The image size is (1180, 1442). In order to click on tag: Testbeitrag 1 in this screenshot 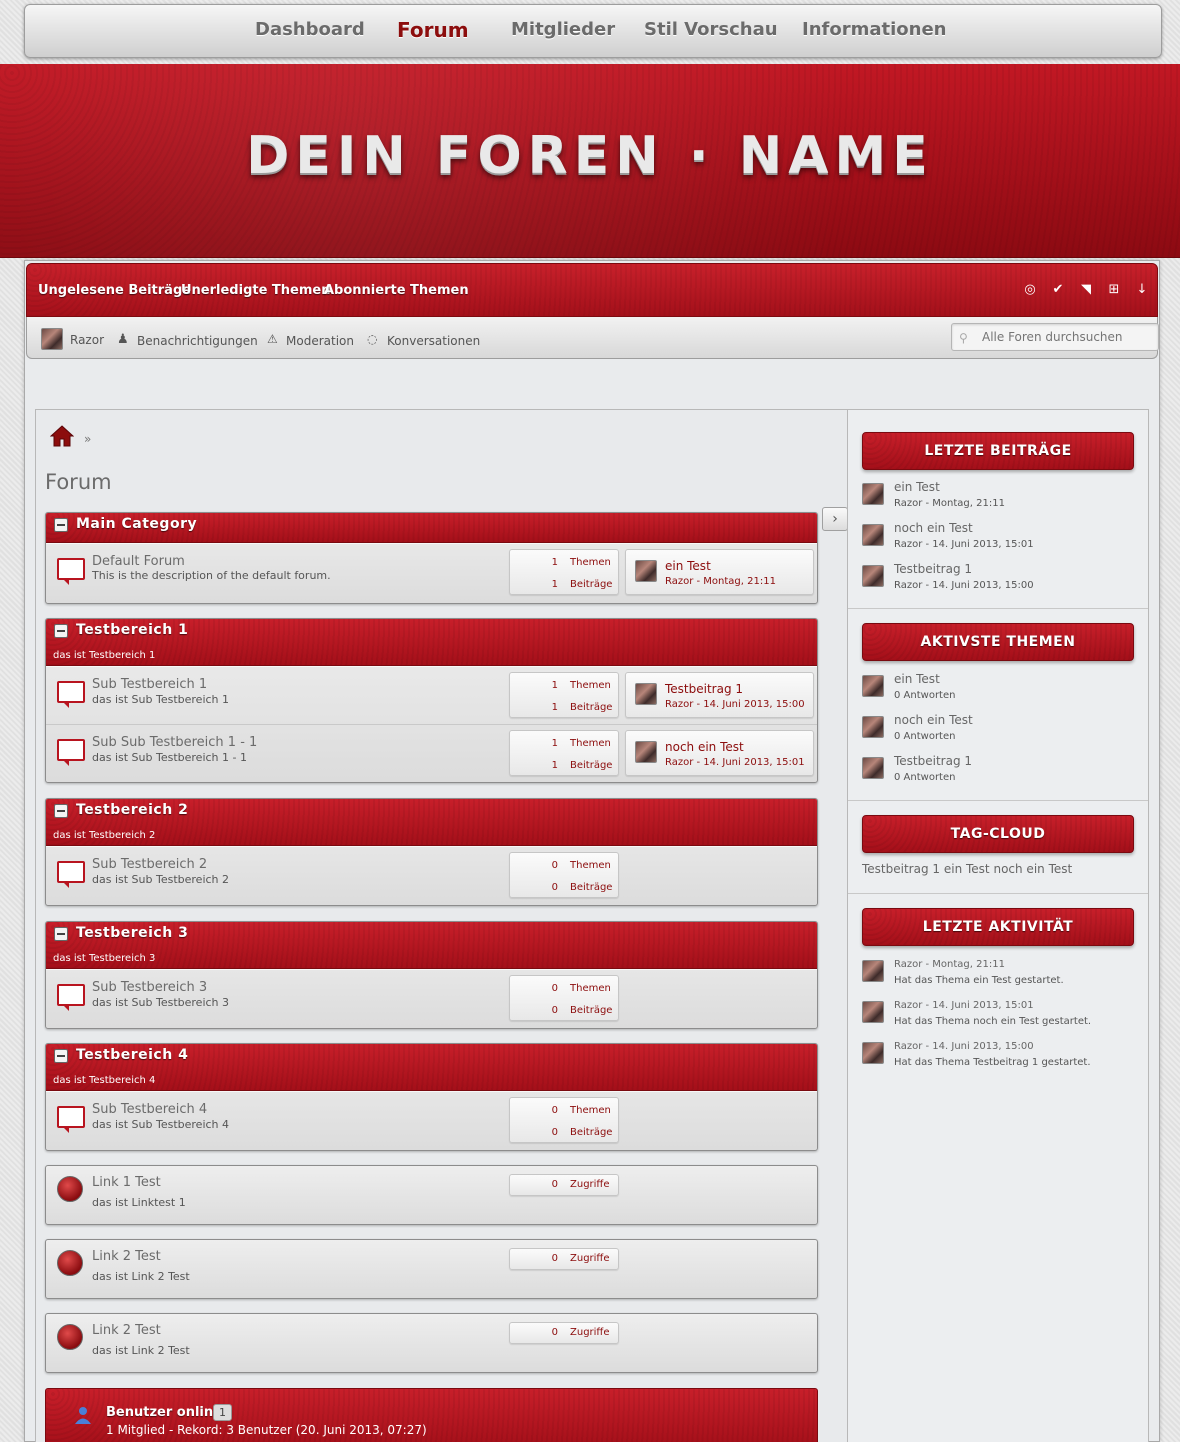, I will do `click(901, 869)`.